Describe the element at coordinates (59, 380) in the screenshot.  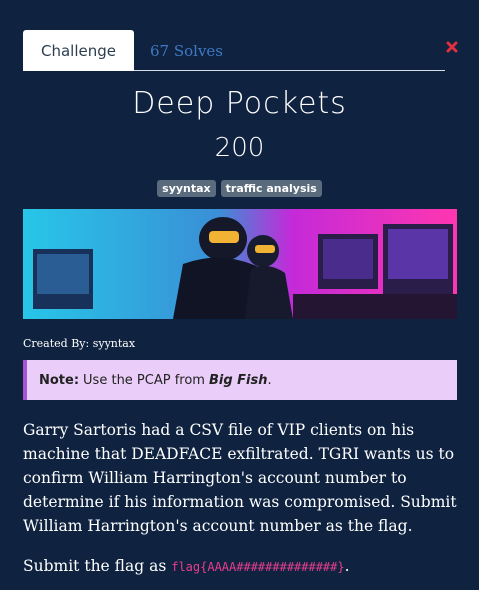
I see `note-label: Note:` at that location.